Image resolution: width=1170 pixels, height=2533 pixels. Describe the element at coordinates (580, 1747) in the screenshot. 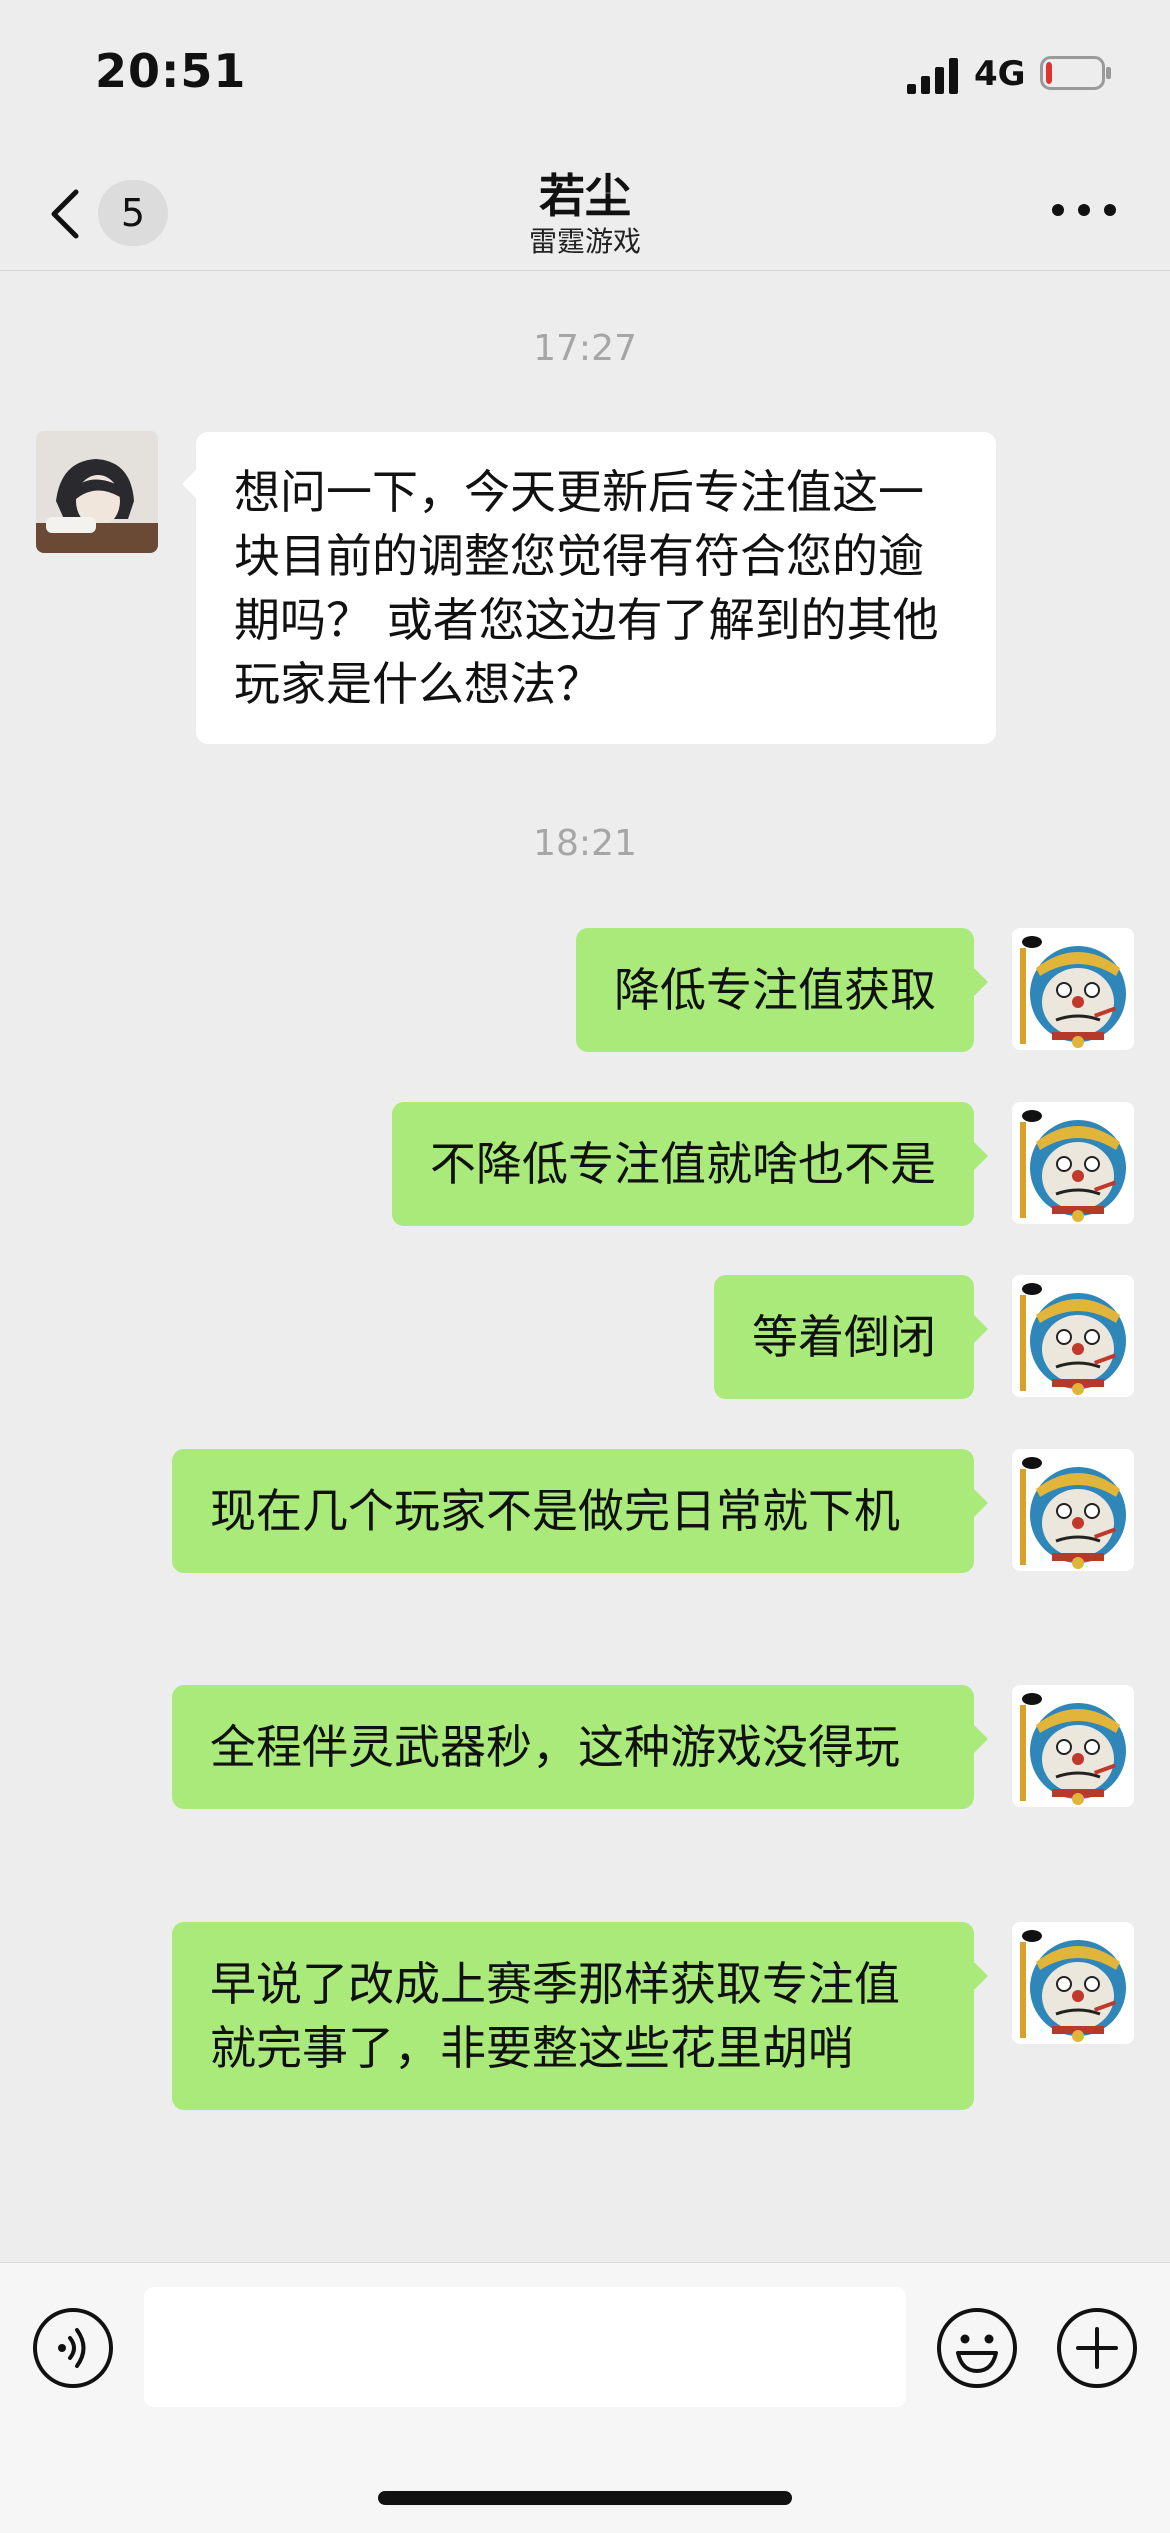

I see `outgoing-message: 全程伴灵武器秒，这种游戏没得玩` at that location.